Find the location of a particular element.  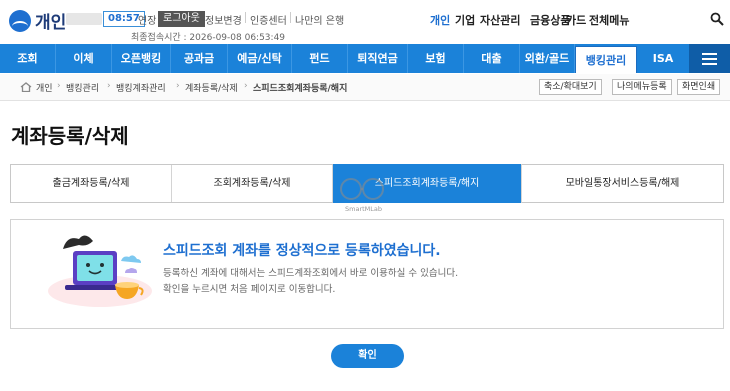

confirm-button: 확인 is located at coordinates (367, 356).